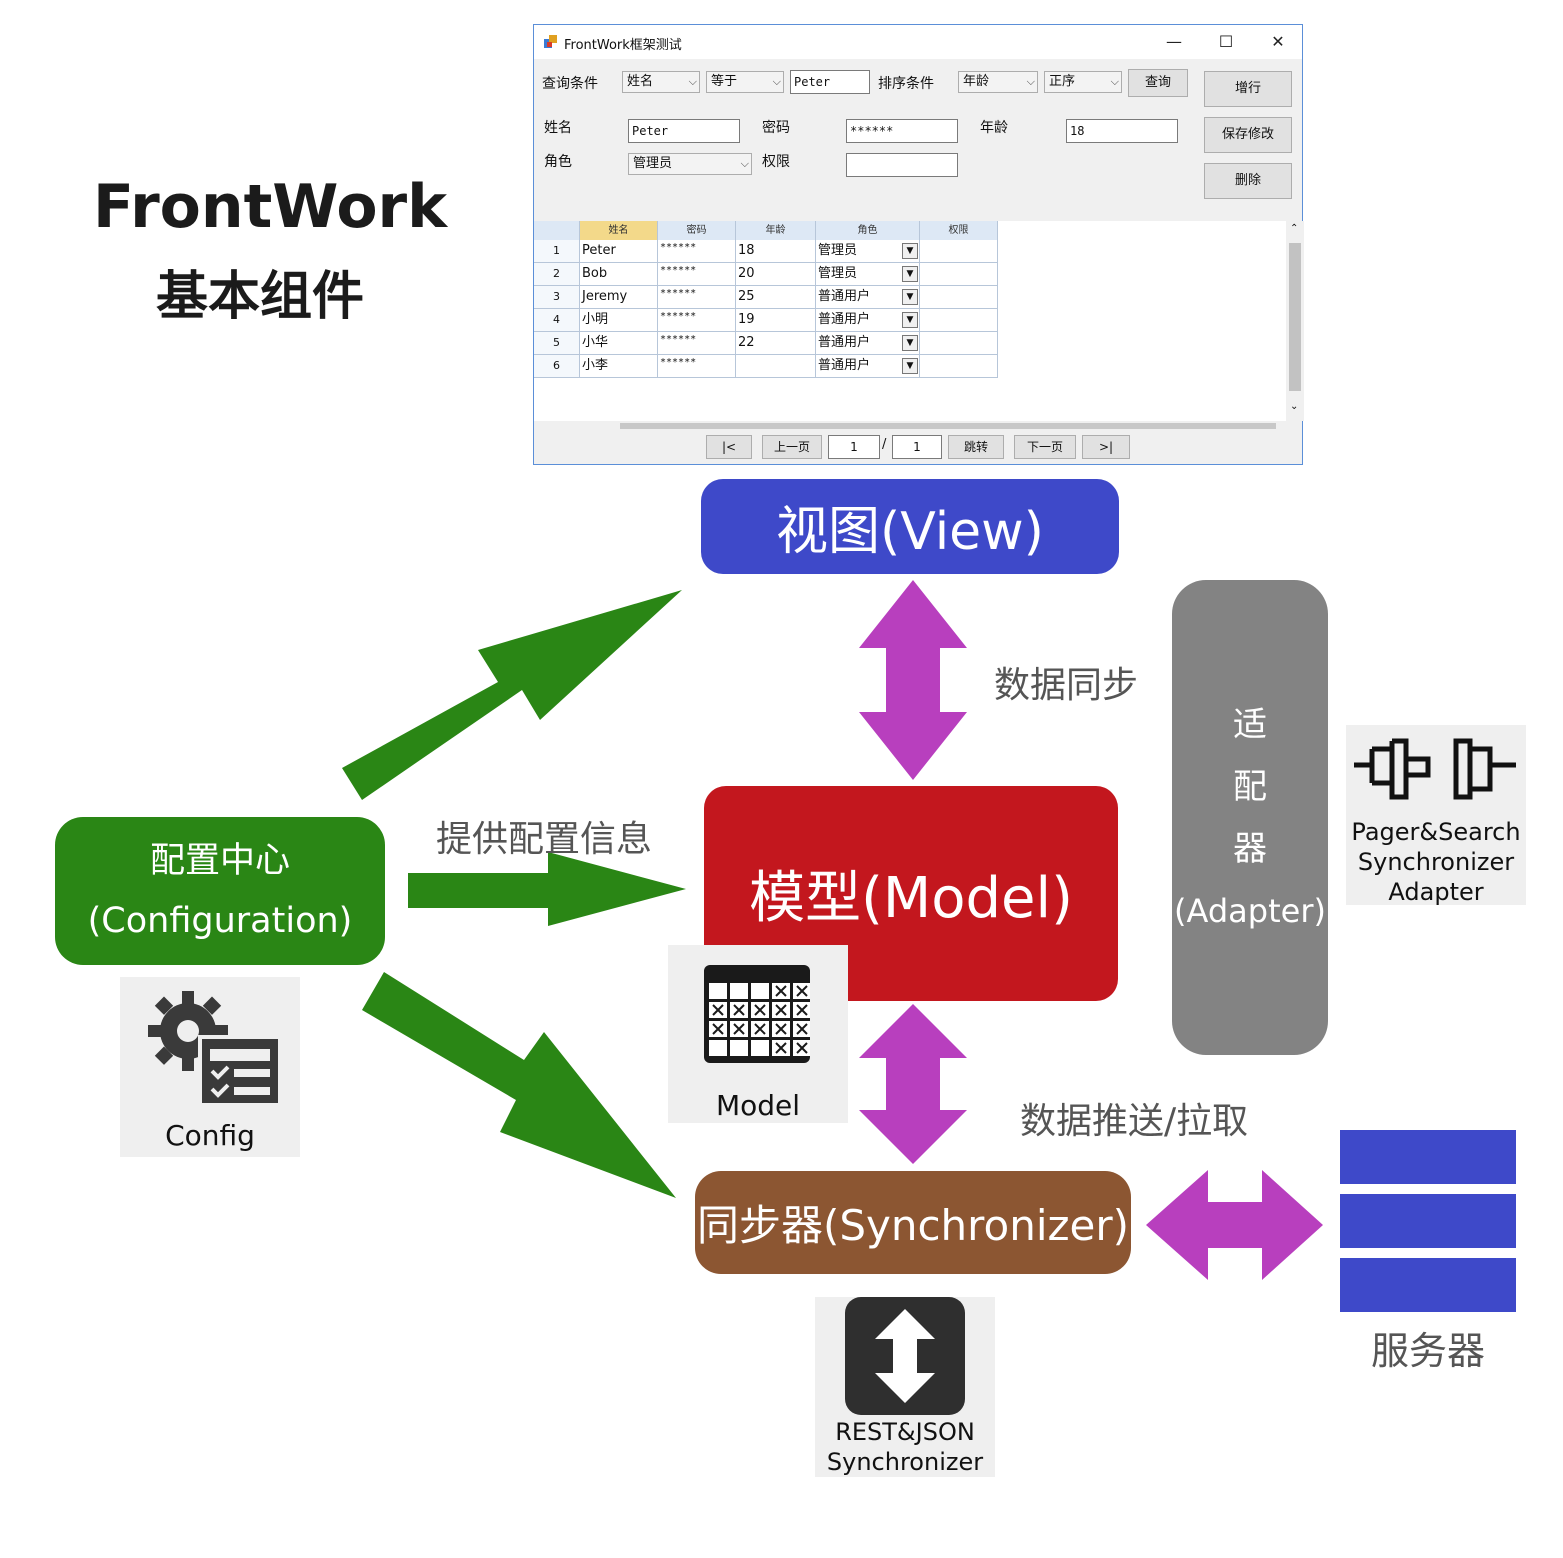 This screenshot has height=1558, width=1563. I want to click on delete-button: 删除, so click(1248, 181).